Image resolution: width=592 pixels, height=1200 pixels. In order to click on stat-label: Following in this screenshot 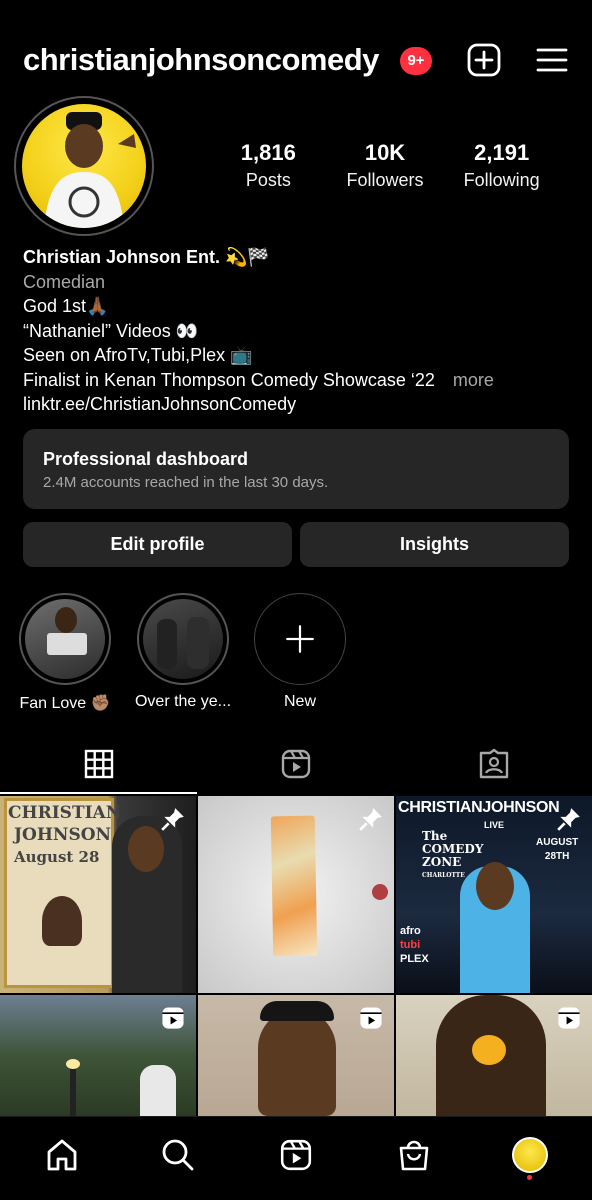, I will do `click(501, 180)`.